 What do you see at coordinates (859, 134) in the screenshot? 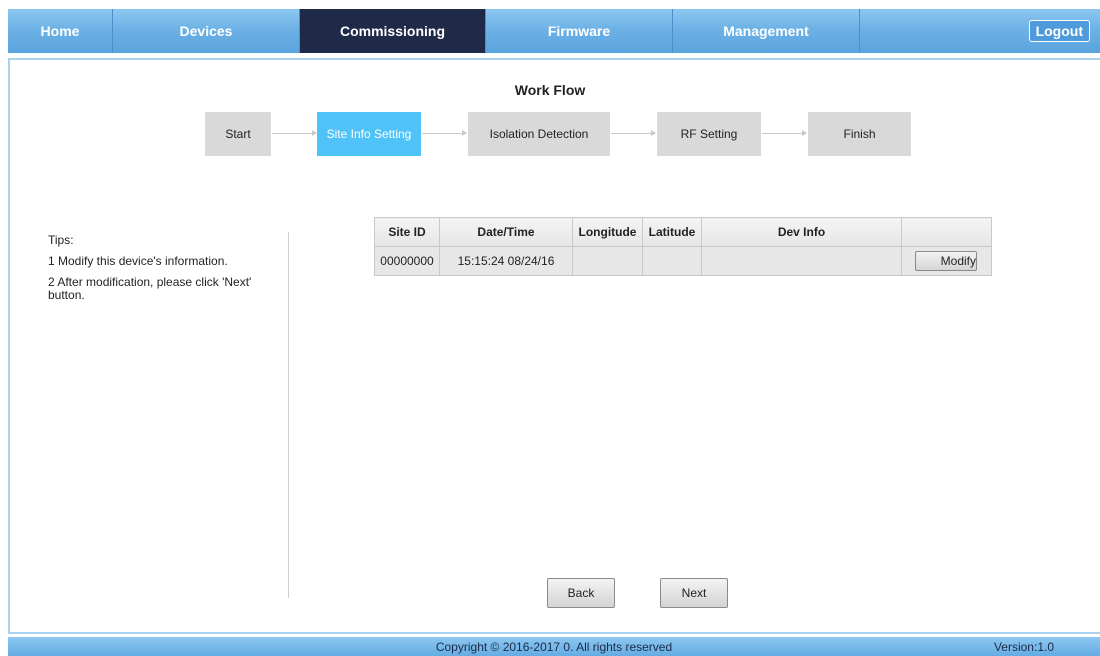
I see `step-finish: Finish` at bounding box center [859, 134].